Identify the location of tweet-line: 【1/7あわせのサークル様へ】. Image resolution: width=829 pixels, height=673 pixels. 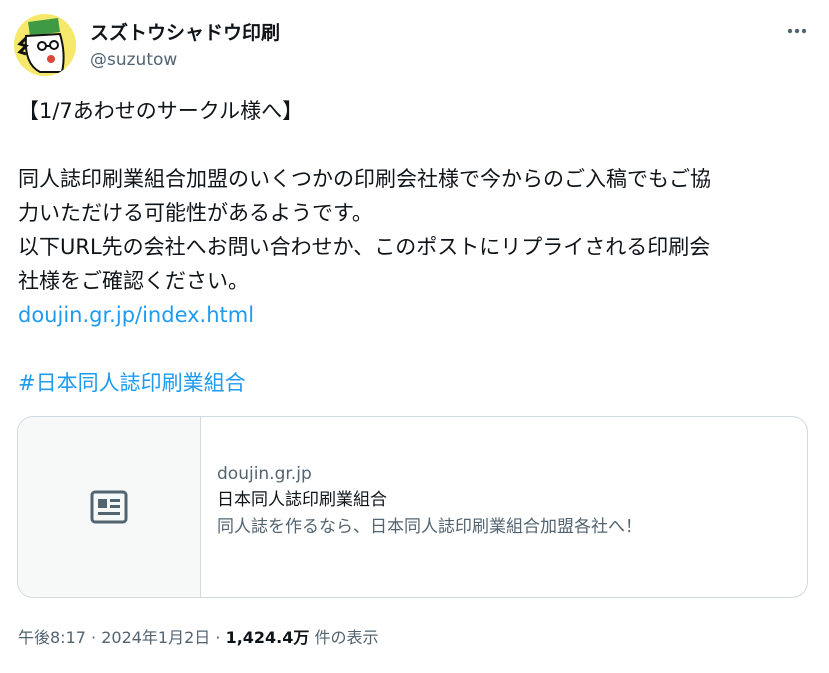
(161, 111).